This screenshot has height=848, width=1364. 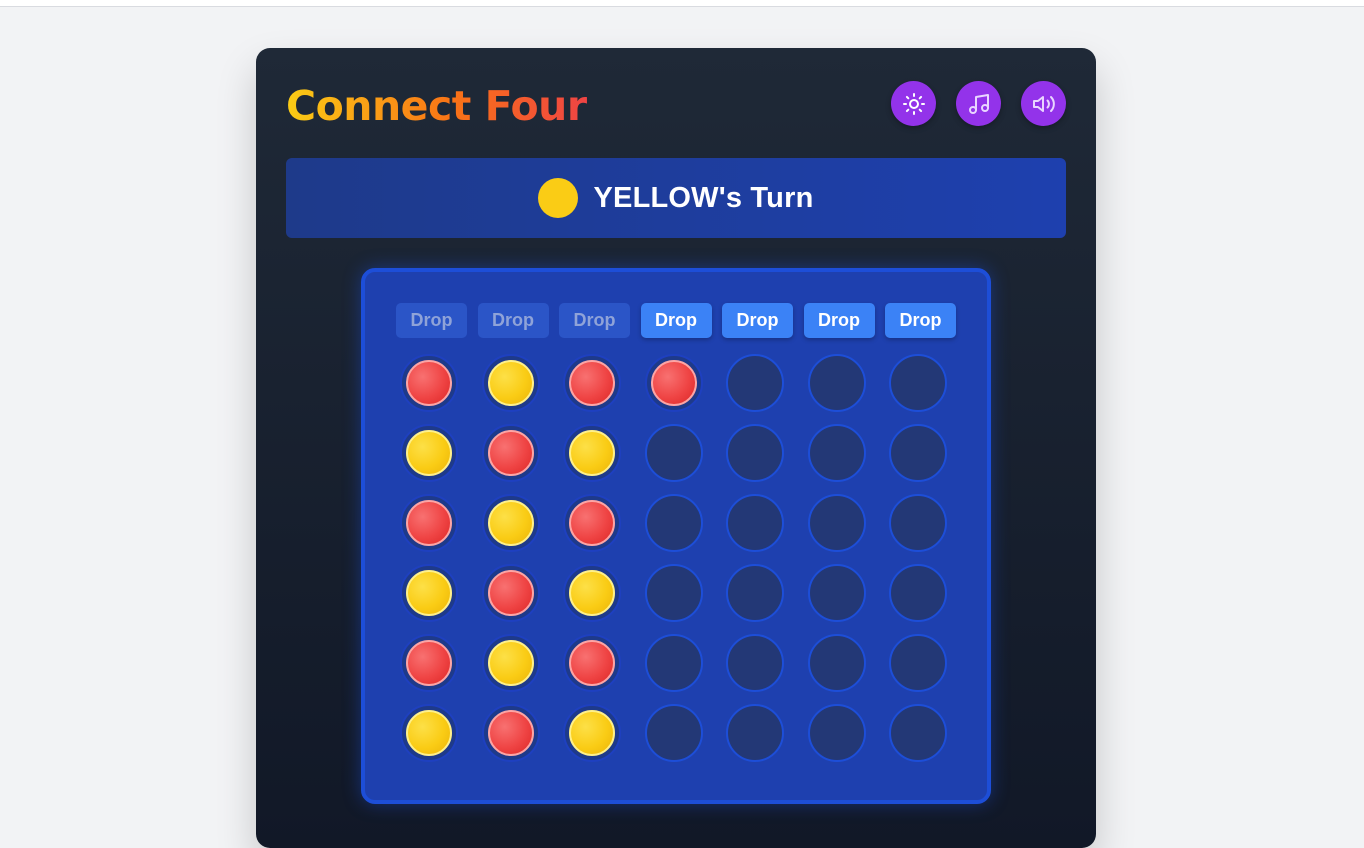 I want to click on board-slot-r6-c5, so click(x=755, y=733).